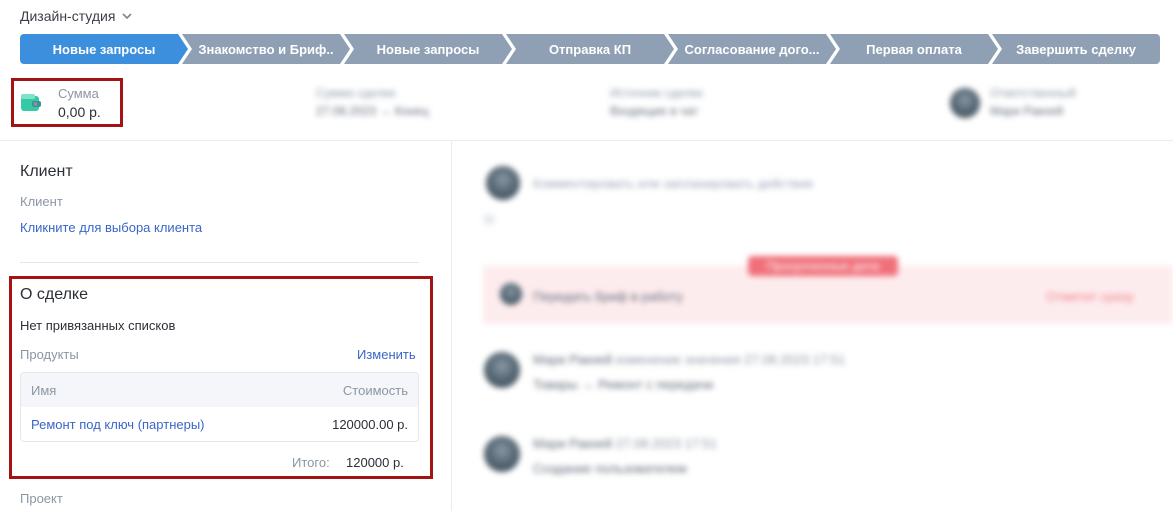  What do you see at coordinates (219, 424) in the screenshot?
I see `table-row: Ремонт под ключ (партнеры) 120000.00 р.` at bounding box center [219, 424].